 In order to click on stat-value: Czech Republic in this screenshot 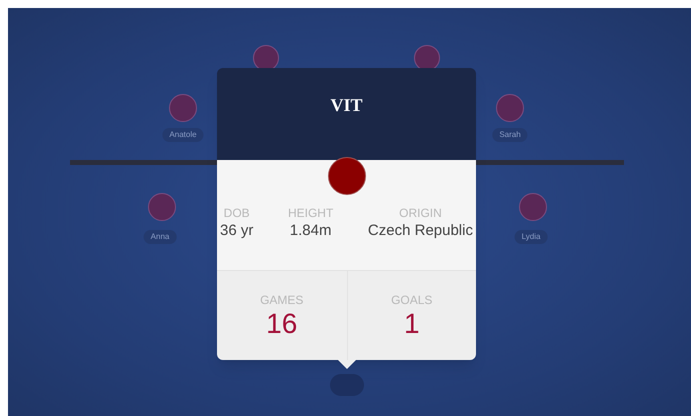, I will do `click(420, 230)`.